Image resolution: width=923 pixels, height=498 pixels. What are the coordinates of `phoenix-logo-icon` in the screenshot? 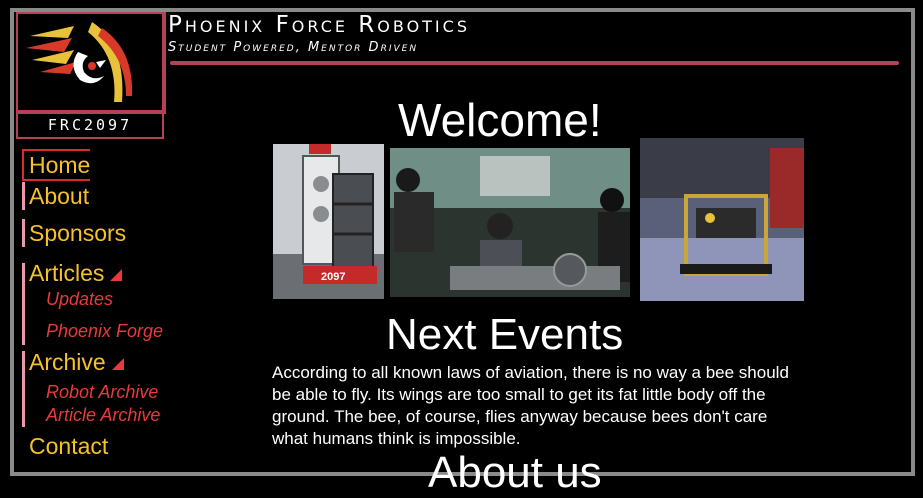 It's located at (79, 62).